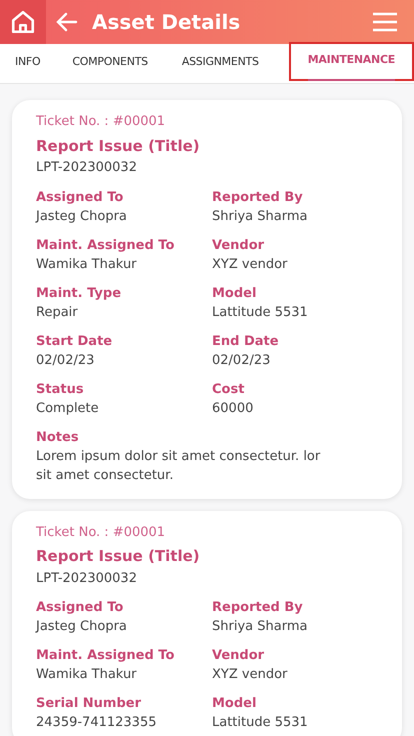  What do you see at coordinates (110, 63) in the screenshot?
I see `tab: COMPONENTS` at bounding box center [110, 63].